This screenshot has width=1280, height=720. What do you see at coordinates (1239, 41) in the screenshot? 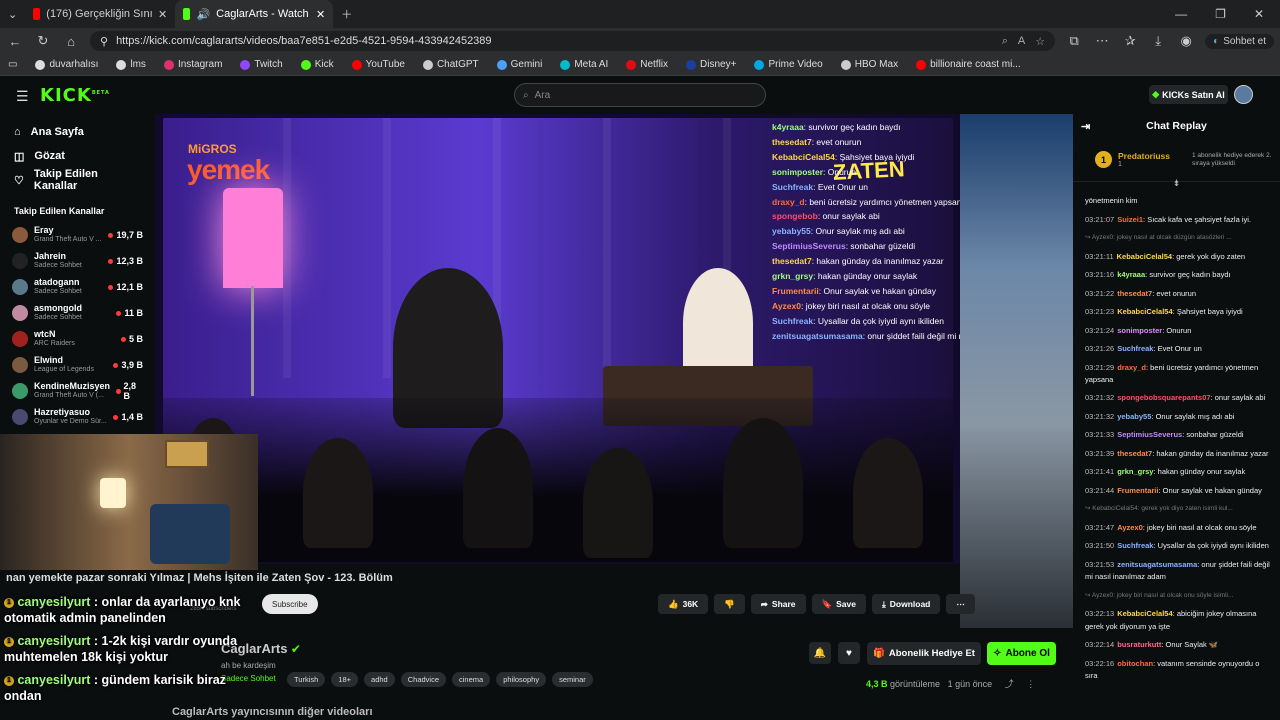
I see `copilot-chat-button: ◐ Sohbet et` at bounding box center [1239, 41].